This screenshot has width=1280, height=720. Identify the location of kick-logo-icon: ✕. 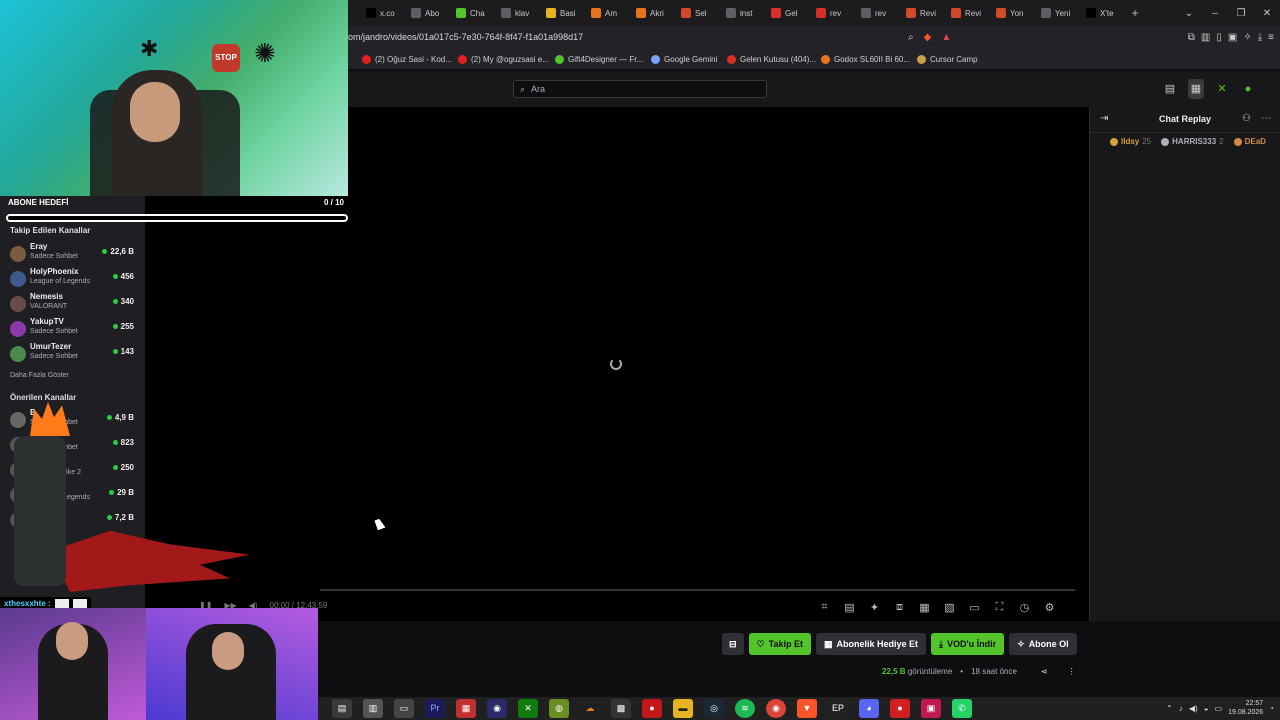
(1222, 89).